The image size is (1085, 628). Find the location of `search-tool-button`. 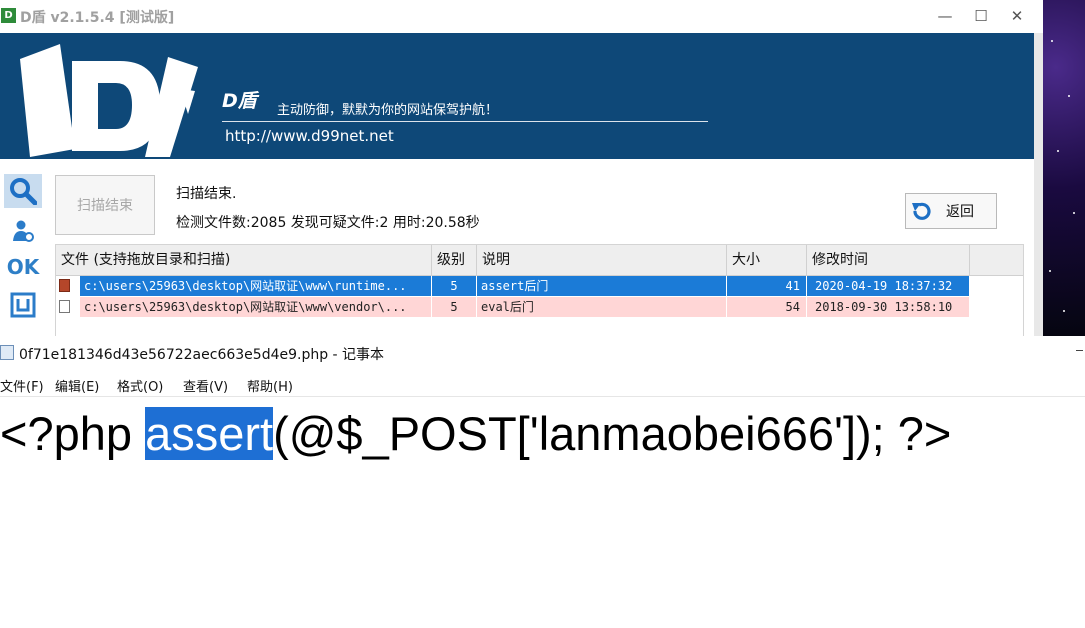

search-tool-button is located at coordinates (23, 191).